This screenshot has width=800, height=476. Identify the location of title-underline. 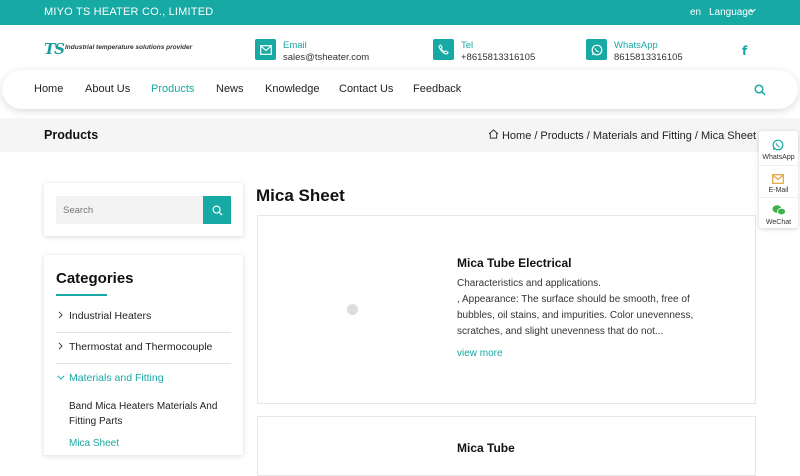
(81, 295).